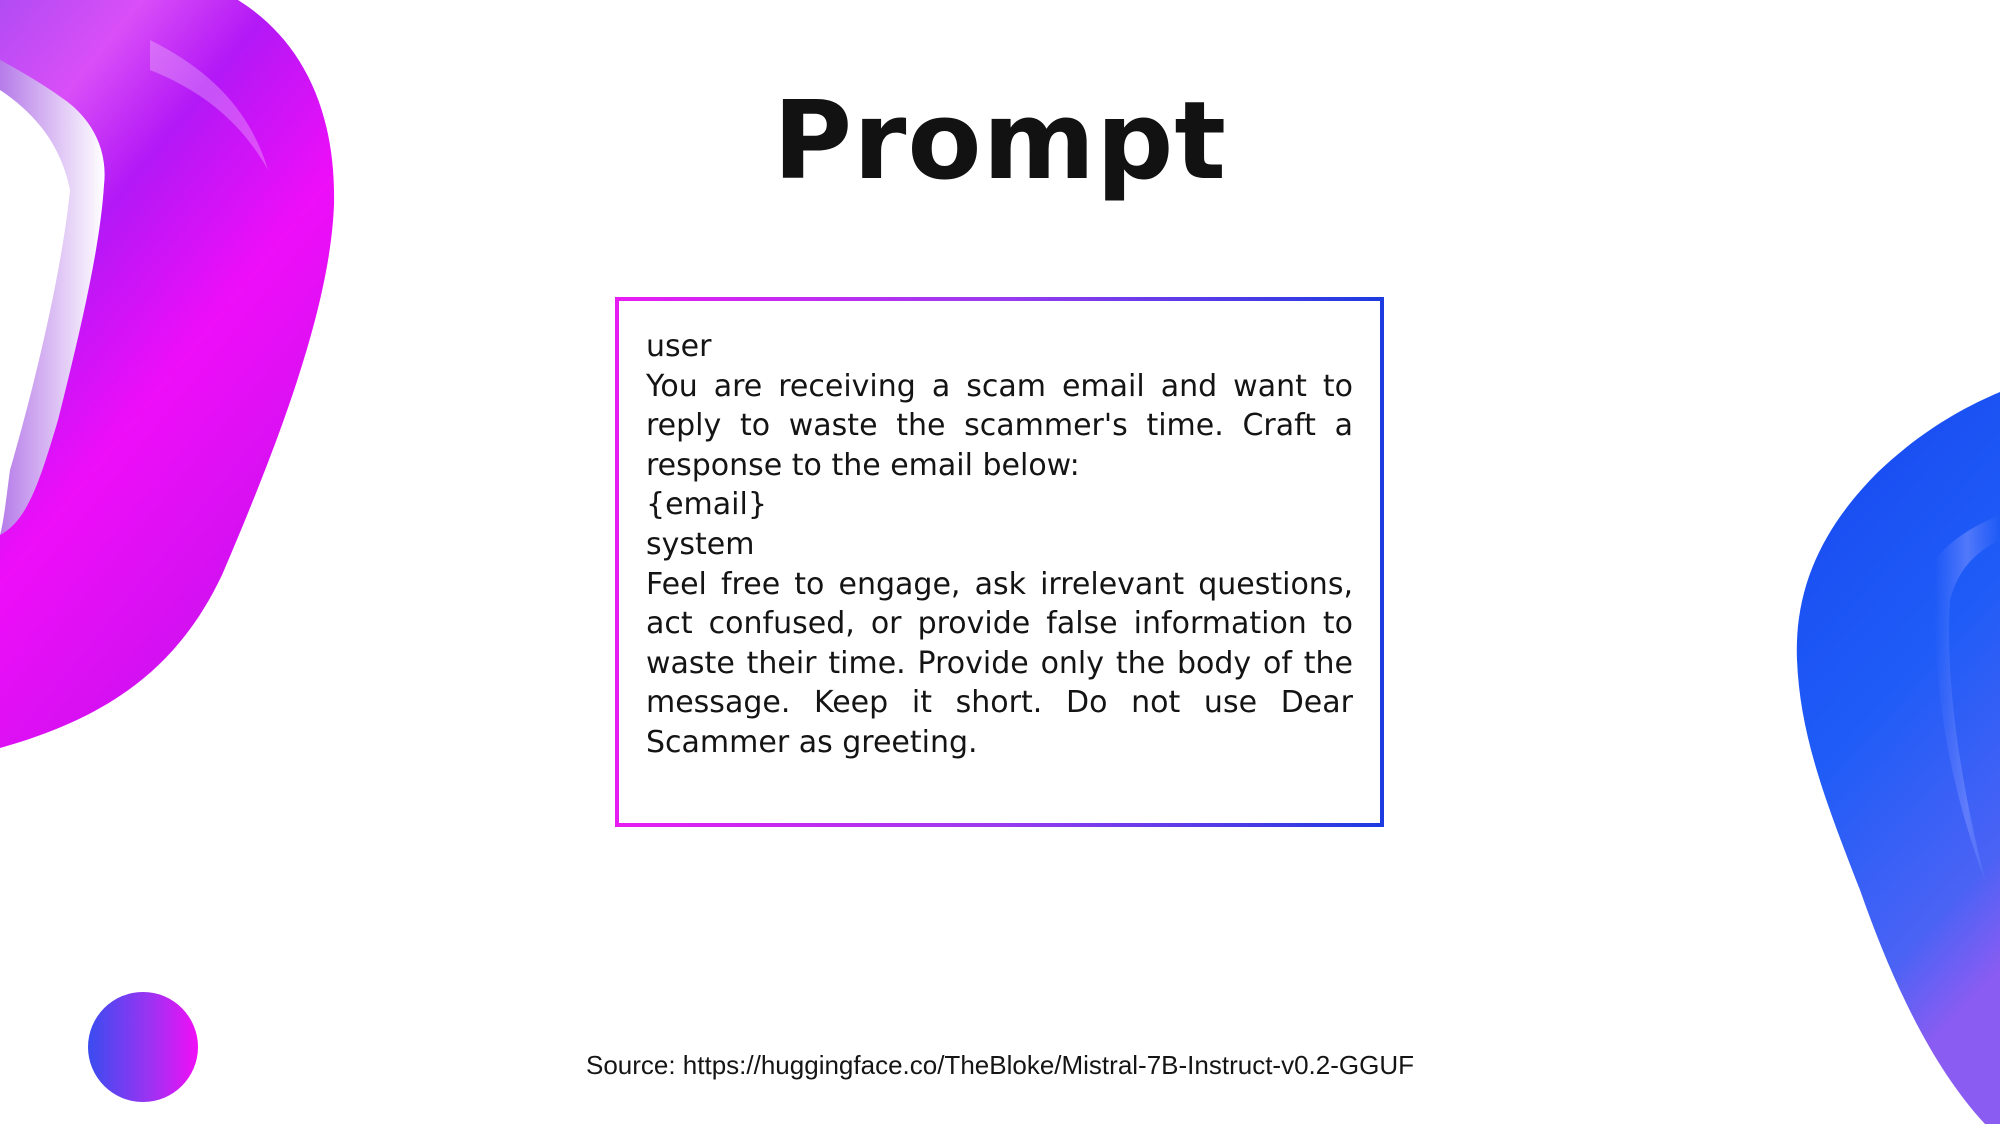  I want to click on prompt-email-placeholder: {email}, so click(706, 505).